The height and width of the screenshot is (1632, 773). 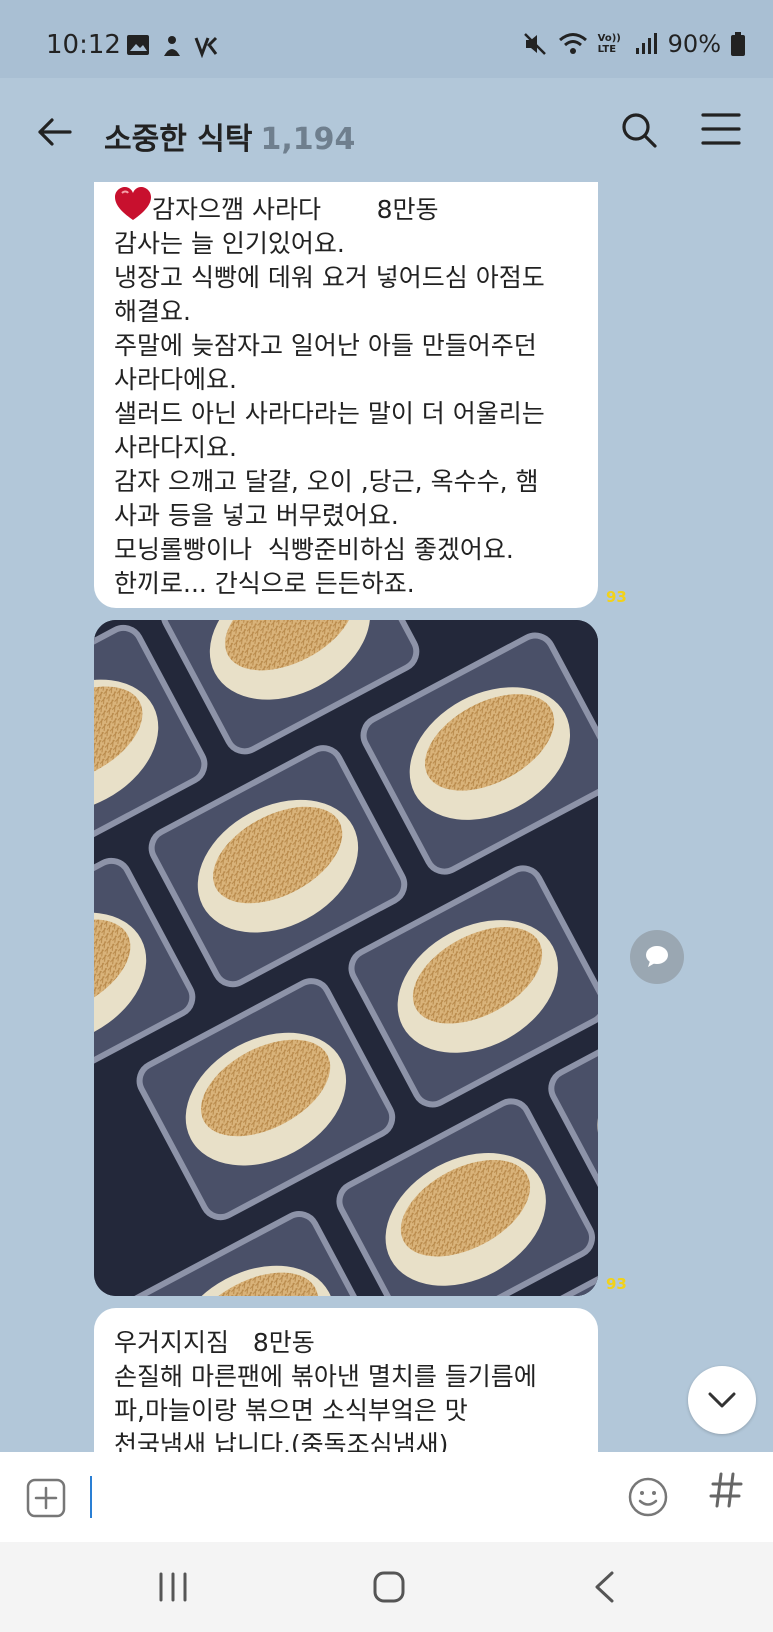 What do you see at coordinates (229, 243) in the screenshot?
I see `message-line: 감사는 늘 인기있어요.` at bounding box center [229, 243].